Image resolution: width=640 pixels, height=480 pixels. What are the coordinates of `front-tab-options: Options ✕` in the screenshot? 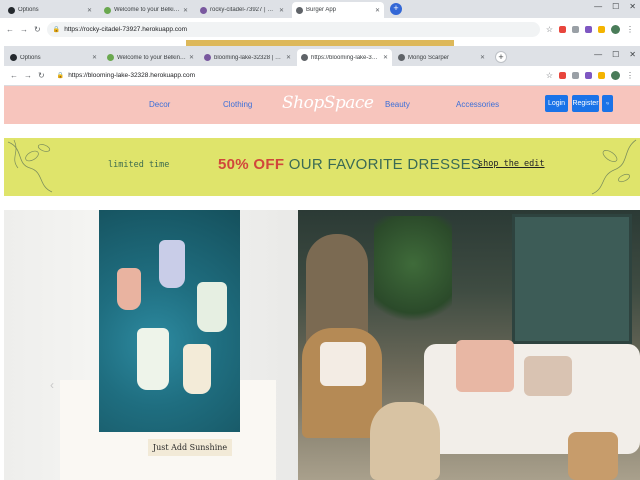 It's located at (53, 57).